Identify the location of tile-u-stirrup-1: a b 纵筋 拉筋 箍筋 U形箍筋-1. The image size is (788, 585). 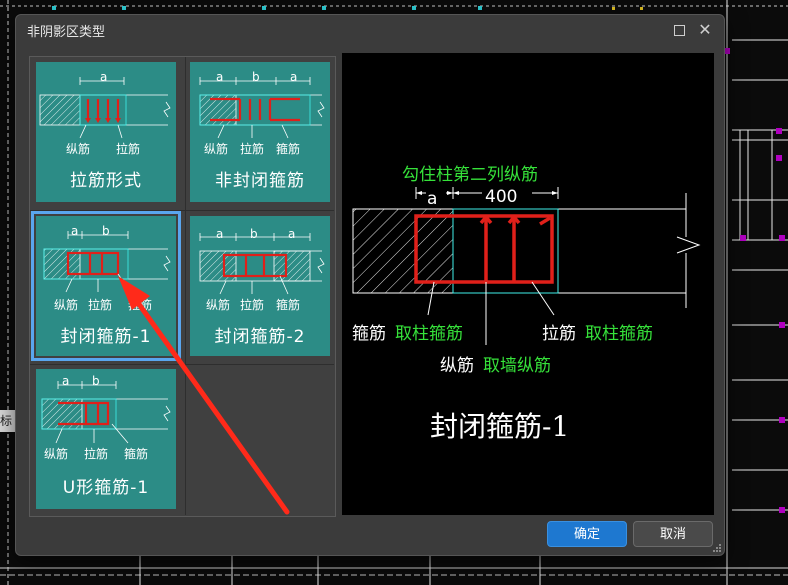
(106, 439).